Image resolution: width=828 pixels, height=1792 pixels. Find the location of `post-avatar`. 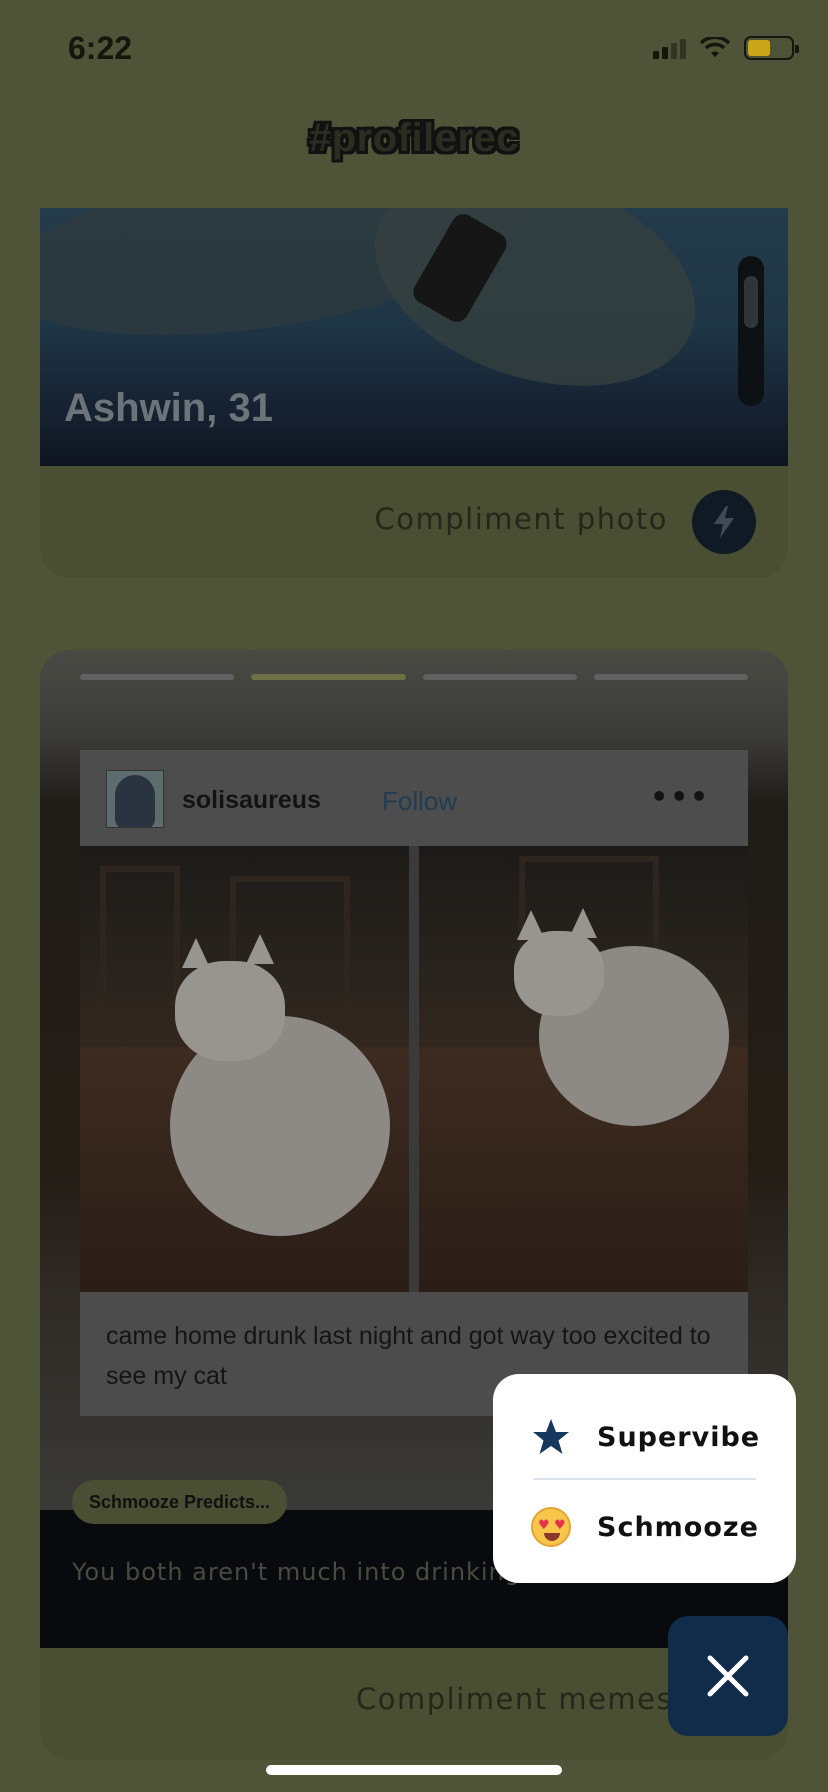

post-avatar is located at coordinates (135, 799).